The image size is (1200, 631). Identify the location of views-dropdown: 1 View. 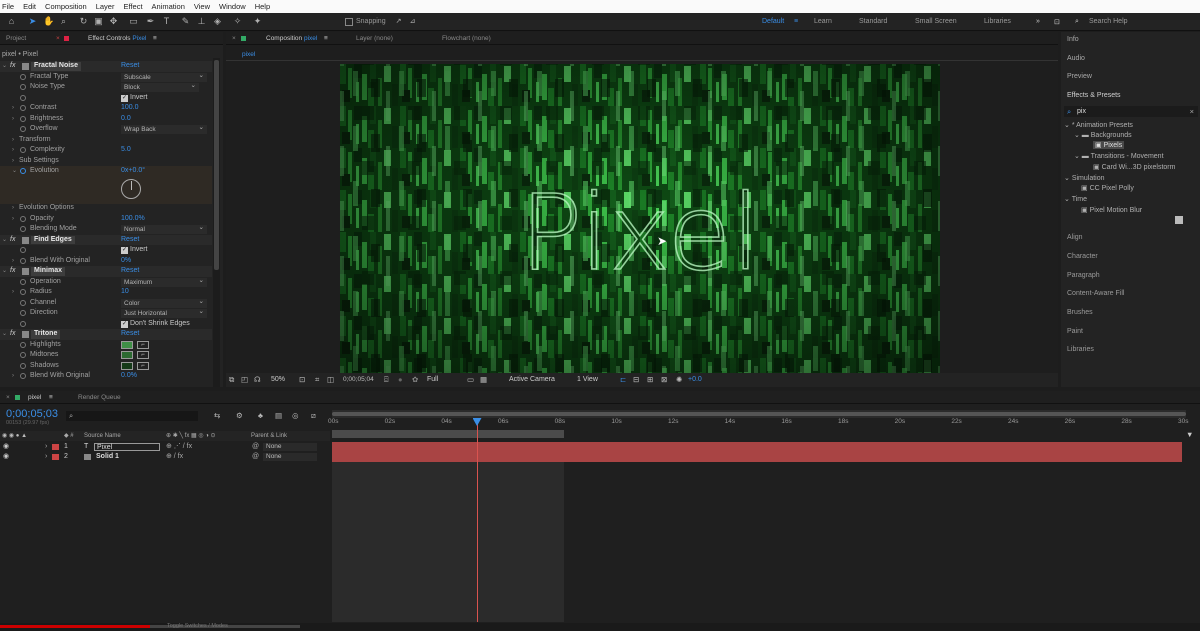
(587, 379).